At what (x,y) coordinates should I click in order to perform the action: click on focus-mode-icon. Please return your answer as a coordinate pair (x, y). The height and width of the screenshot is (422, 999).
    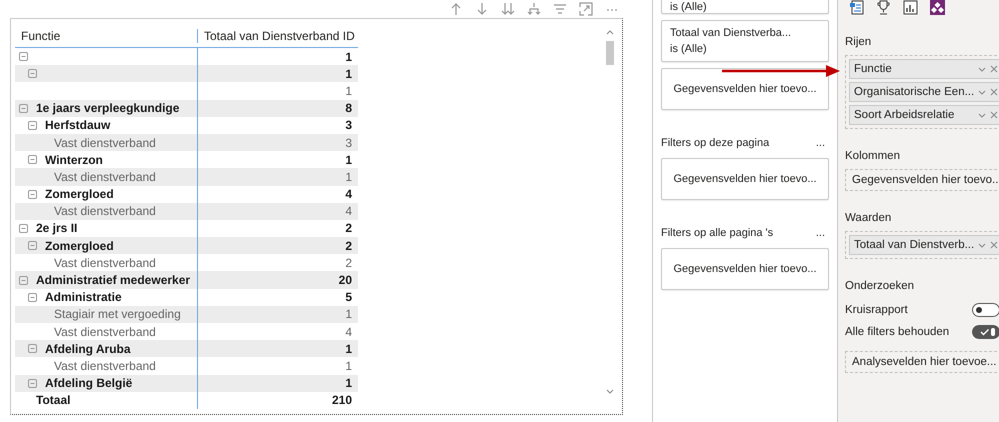
    Looking at the image, I should click on (586, 9).